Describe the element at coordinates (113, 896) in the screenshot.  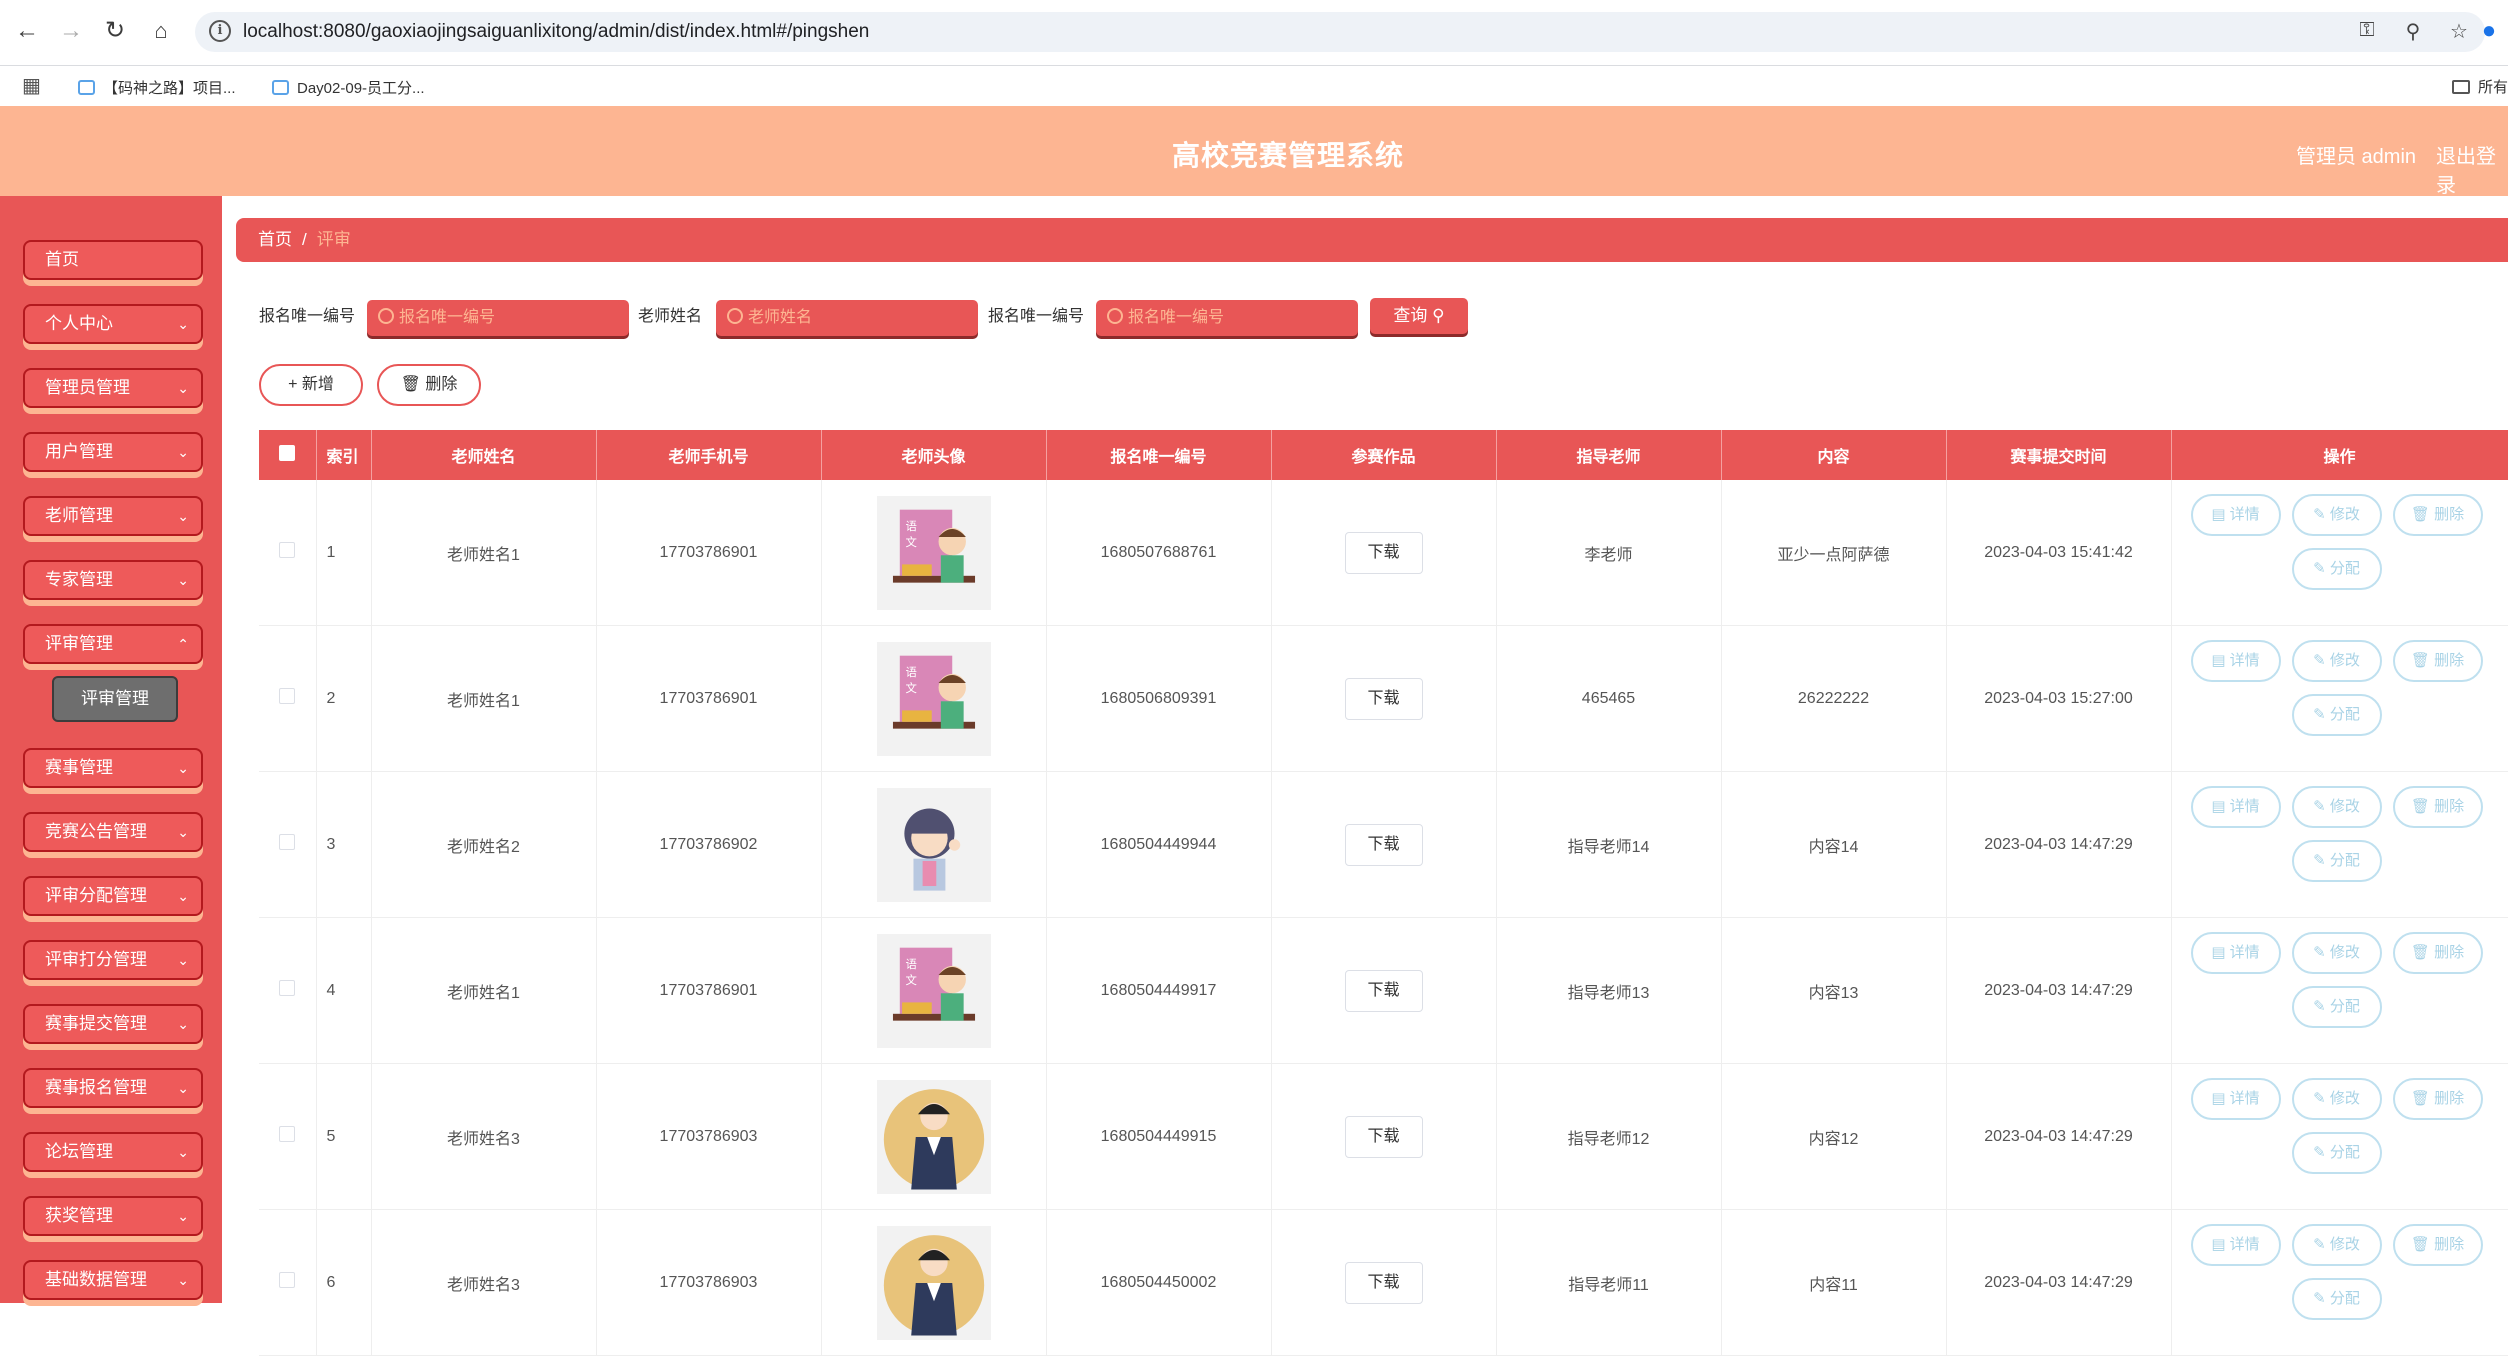
I see `sidebar-item-review-assign: 评审分配管理 ⌄` at that location.